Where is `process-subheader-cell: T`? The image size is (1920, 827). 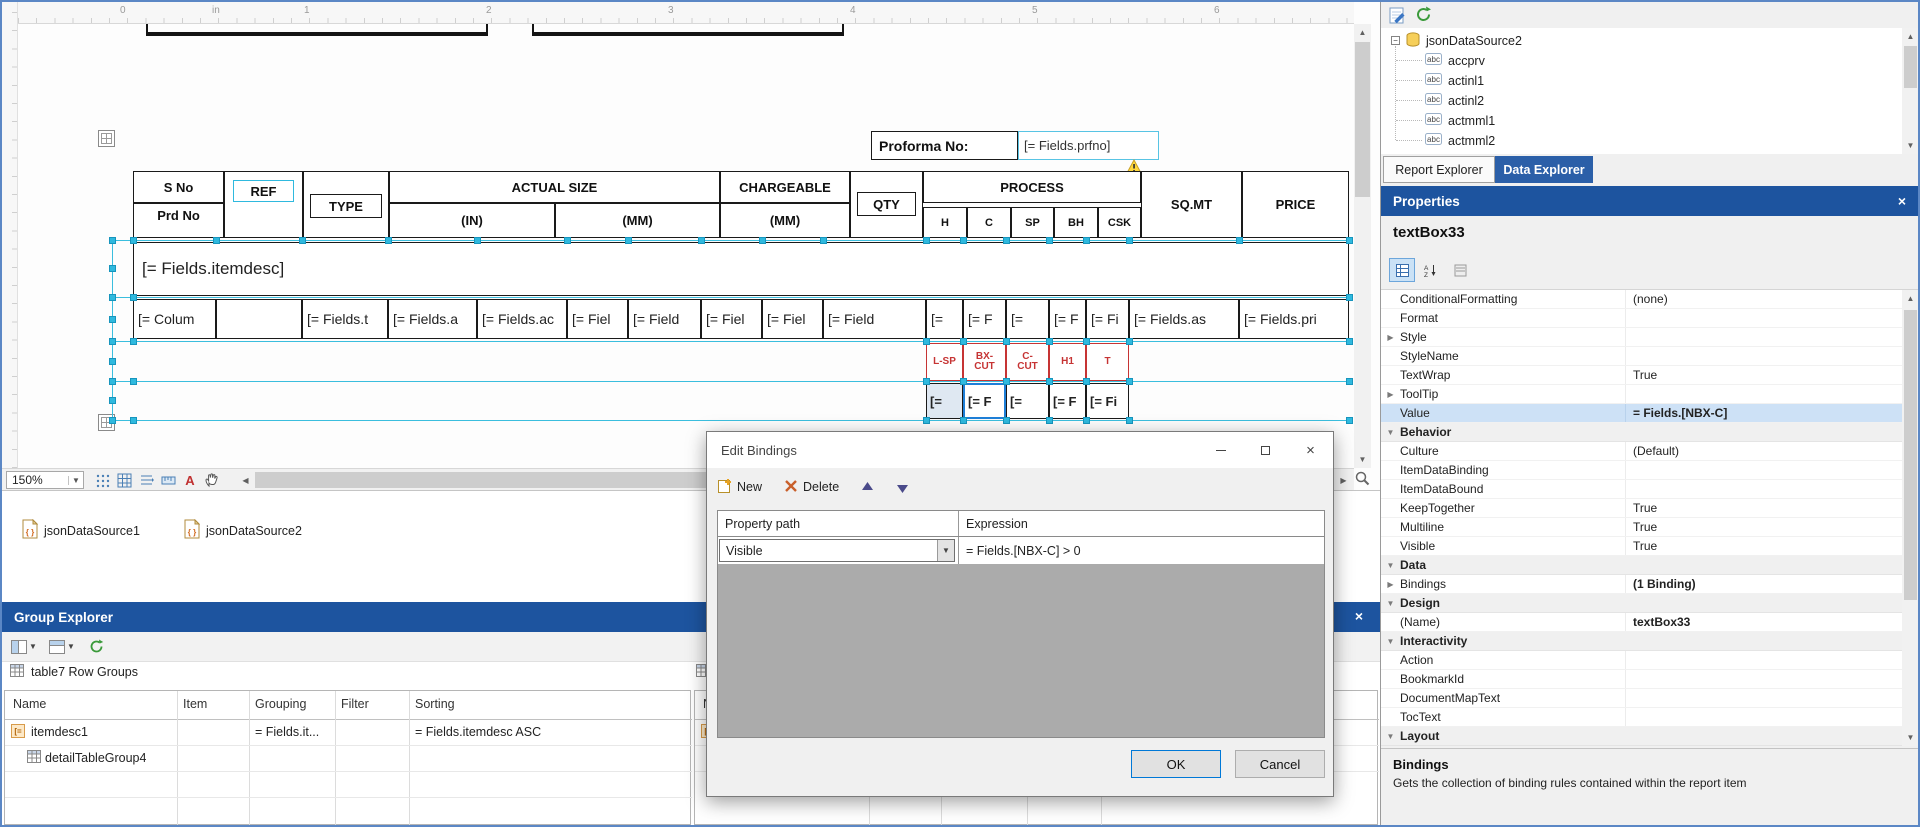 process-subheader-cell: T is located at coordinates (1107, 362).